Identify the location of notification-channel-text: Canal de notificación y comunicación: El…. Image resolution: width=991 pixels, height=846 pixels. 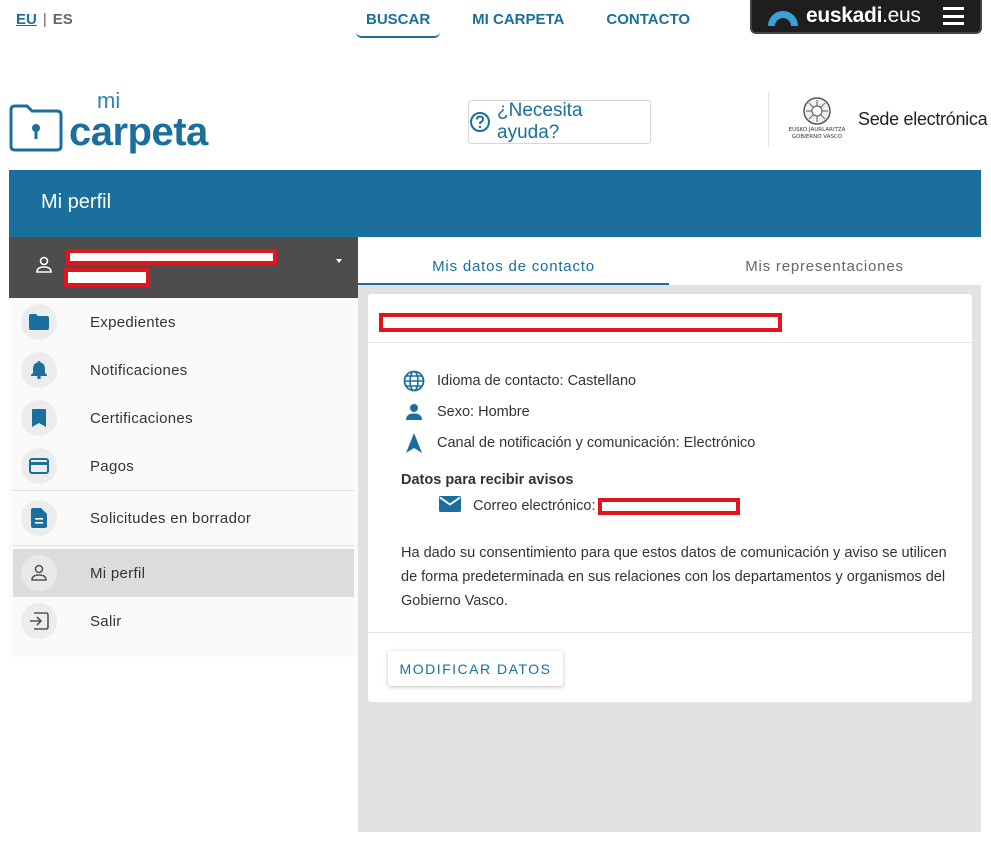
(596, 442).